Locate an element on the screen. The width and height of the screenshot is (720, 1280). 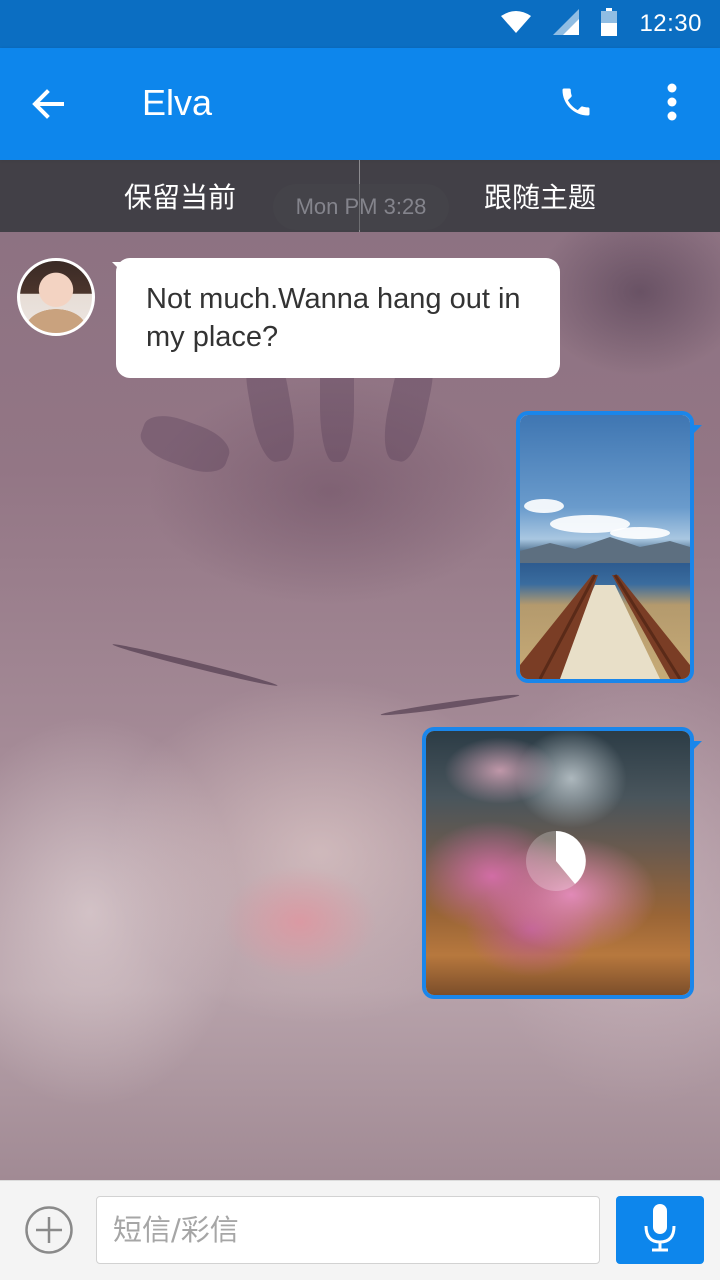
add-circle-icon is located at coordinates (49, 1232).